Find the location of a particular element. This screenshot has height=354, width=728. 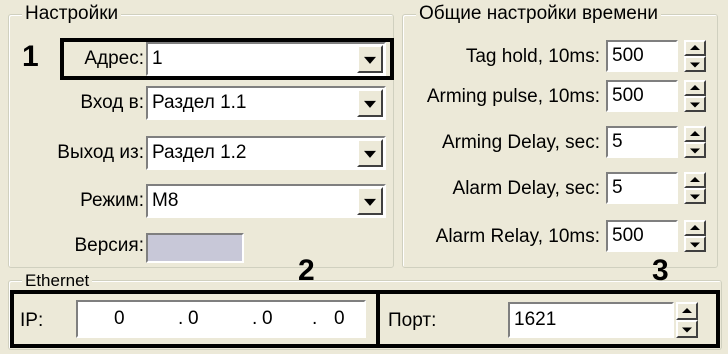

alarm-delay-value: 5 is located at coordinates (617, 187).